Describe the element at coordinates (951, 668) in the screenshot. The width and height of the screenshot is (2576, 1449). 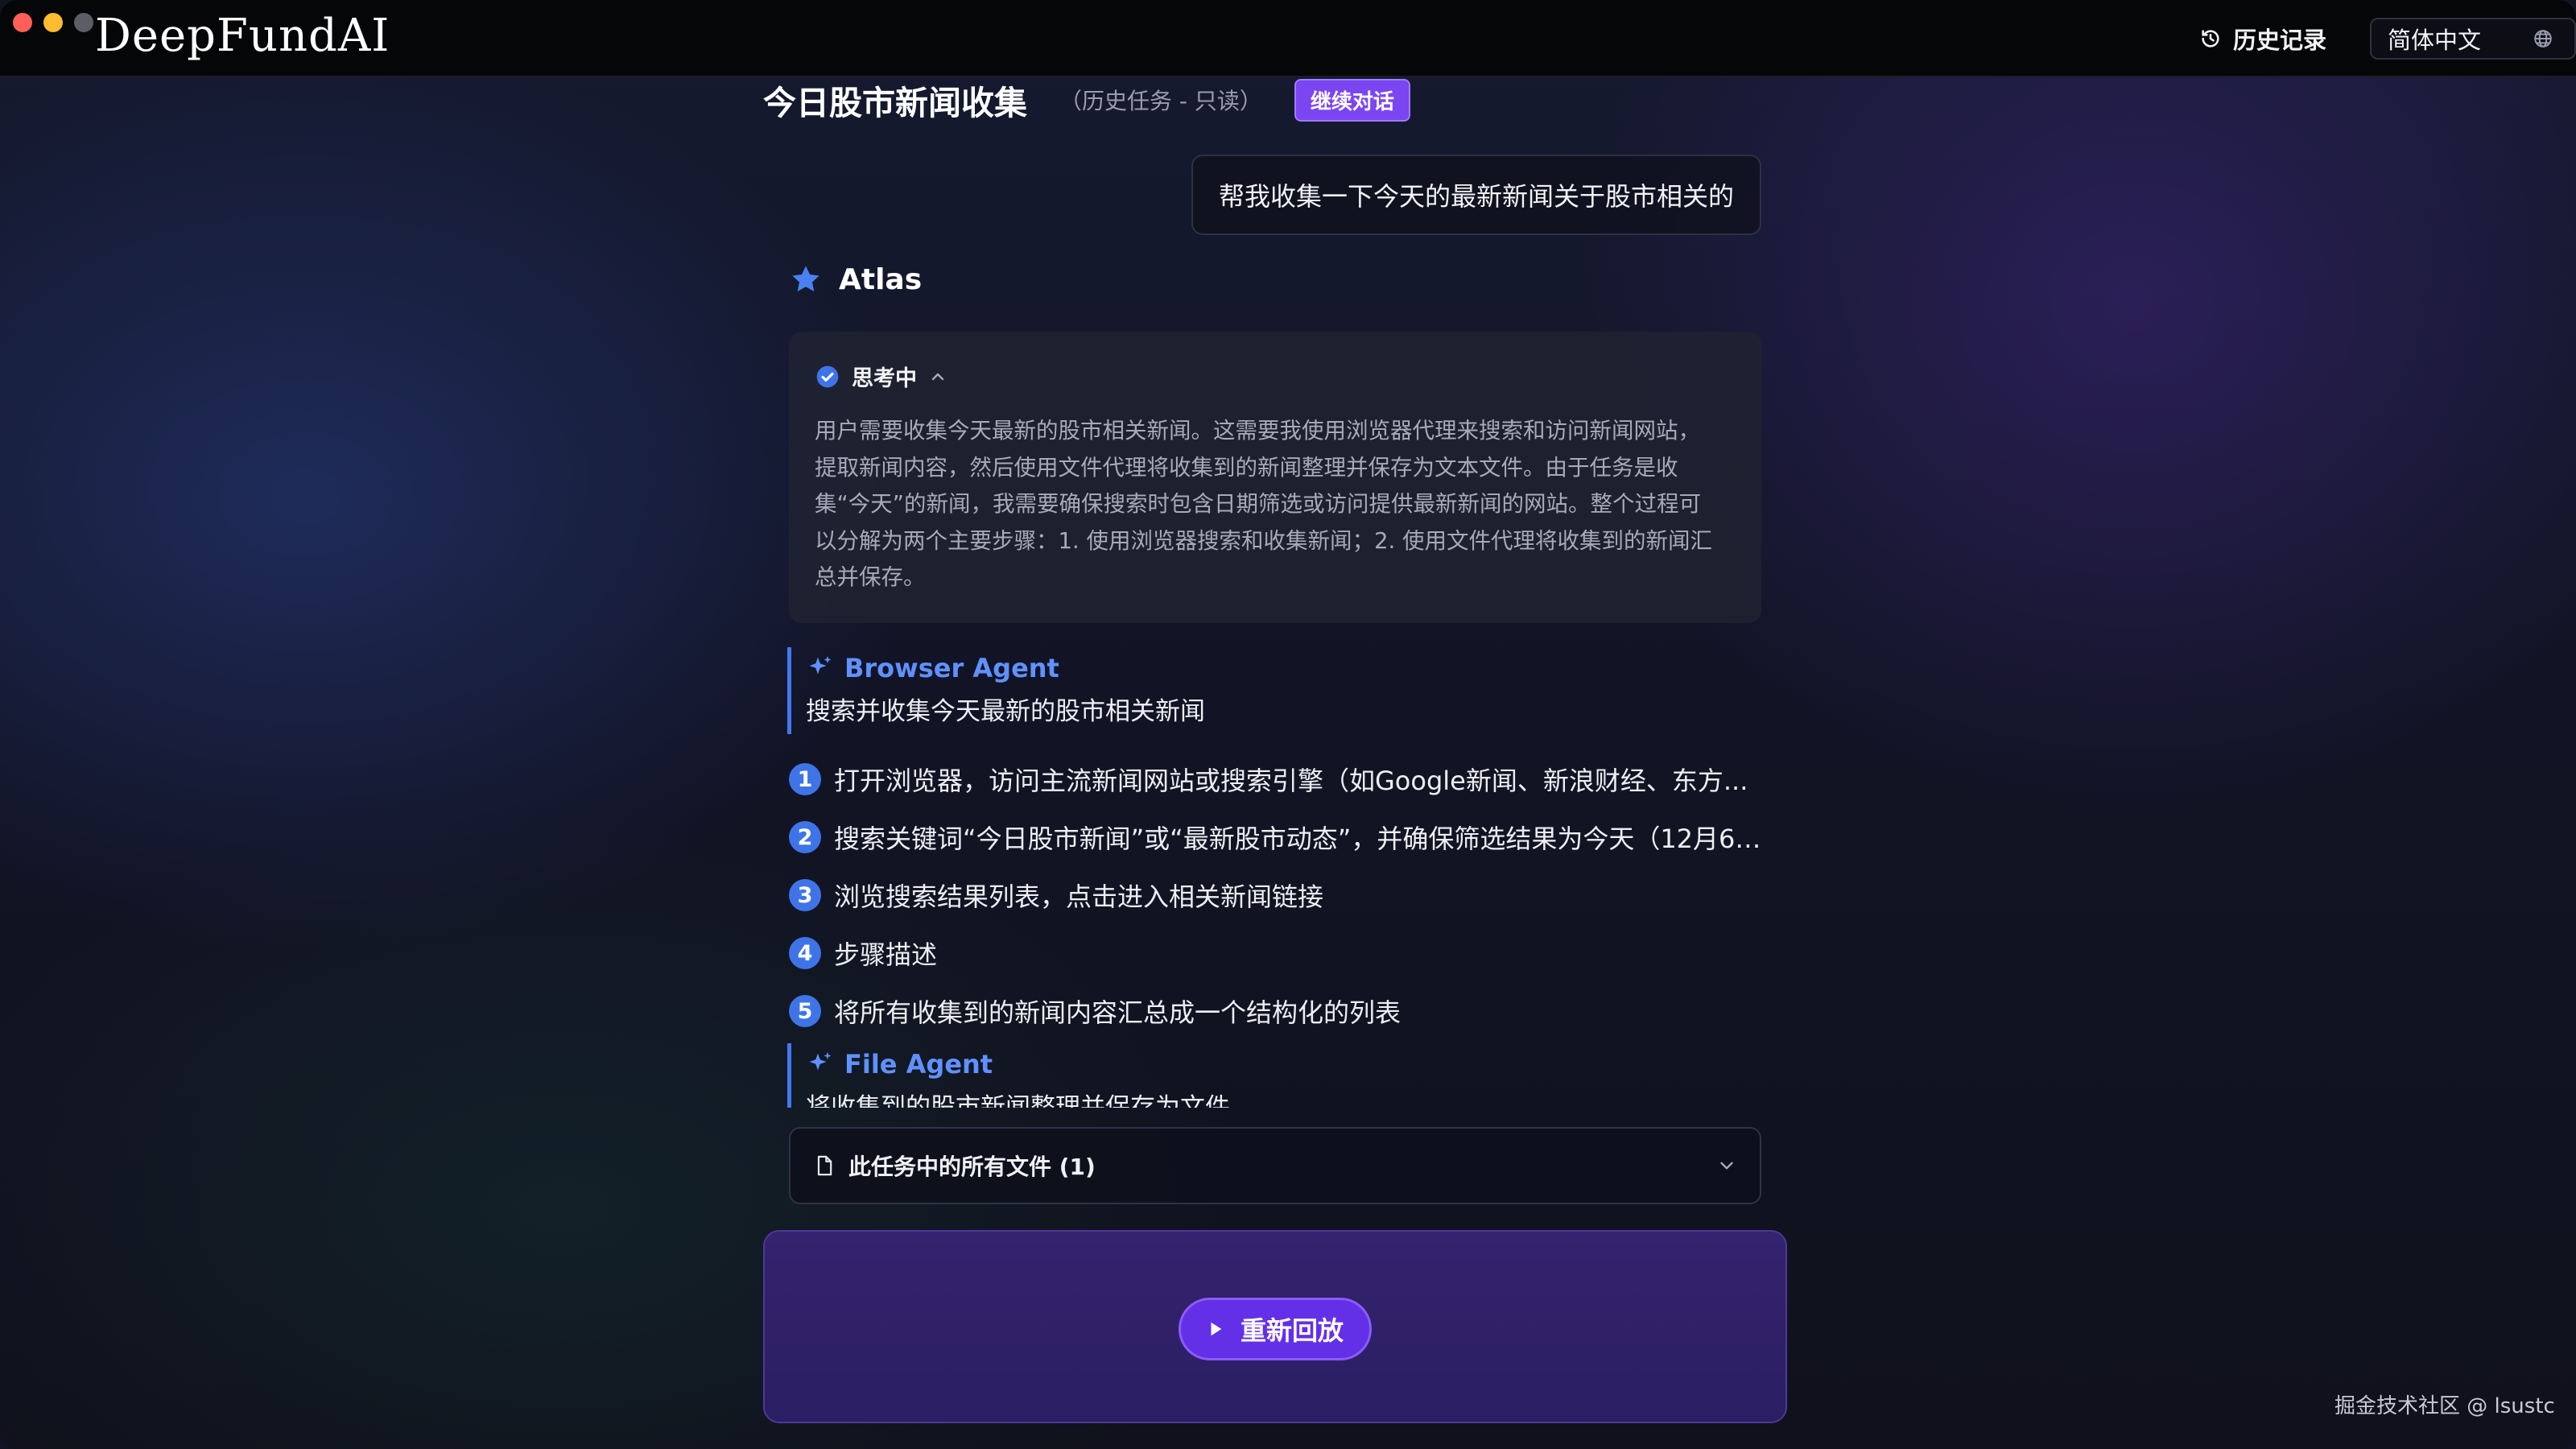
I see `browser-agent-name: Browser Agent` at that location.